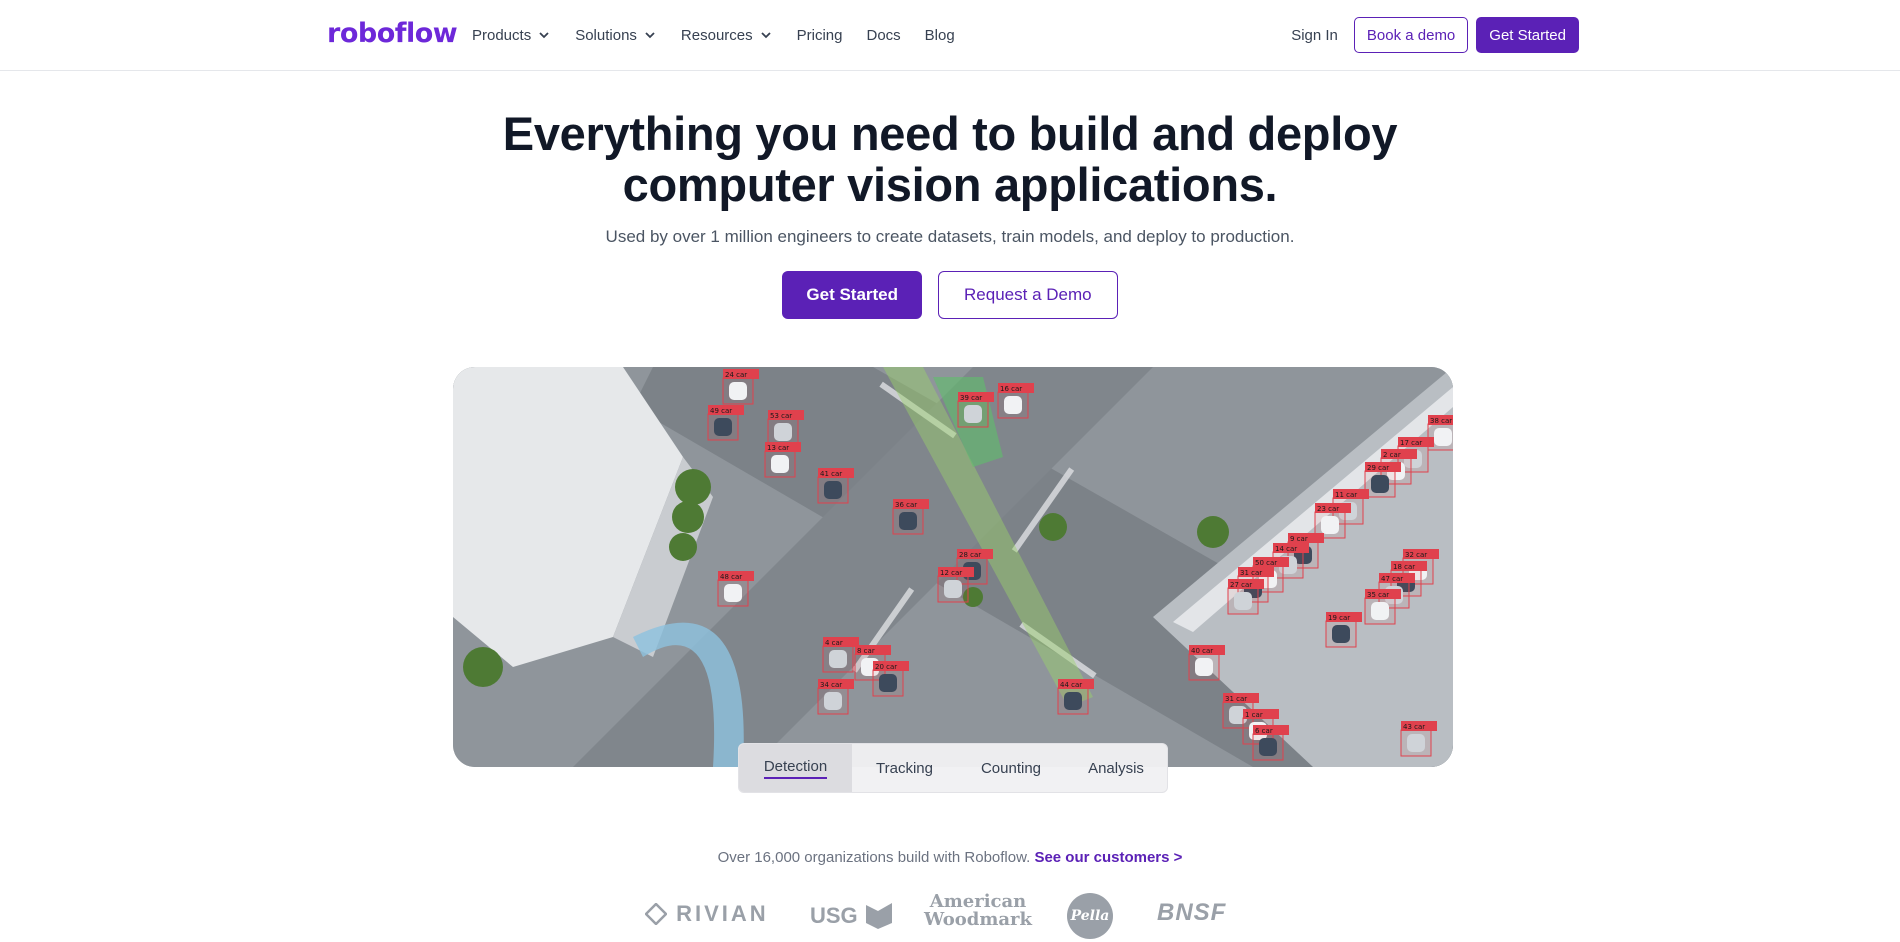 The image size is (1900, 942). What do you see at coordinates (852, 295) in the screenshot?
I see `get-started-button: Get Started` at bounding box center [852, 295].